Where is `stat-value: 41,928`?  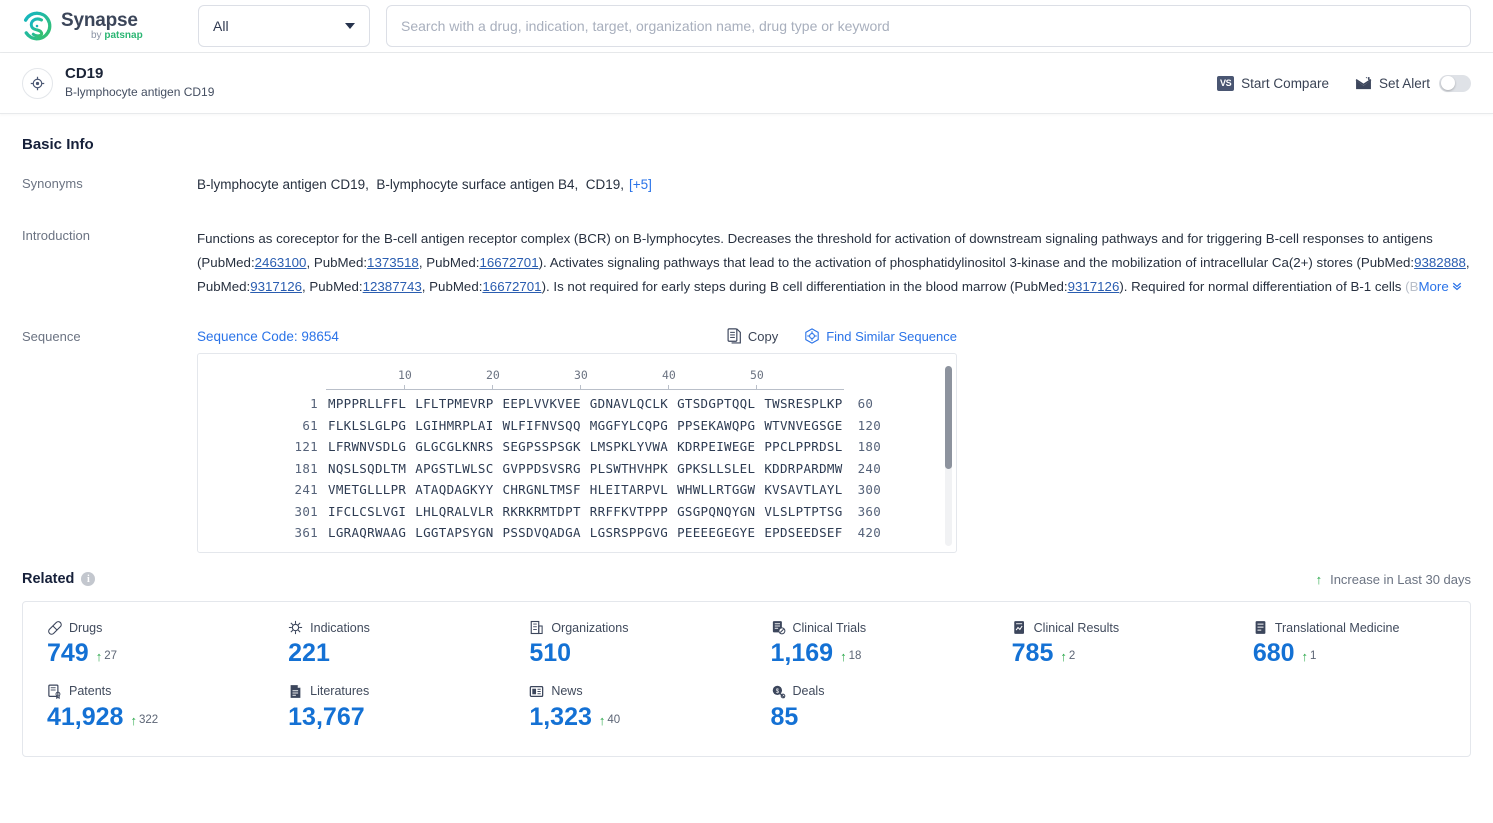
stat-value: 41,928 is located at coordinates (85, 716).